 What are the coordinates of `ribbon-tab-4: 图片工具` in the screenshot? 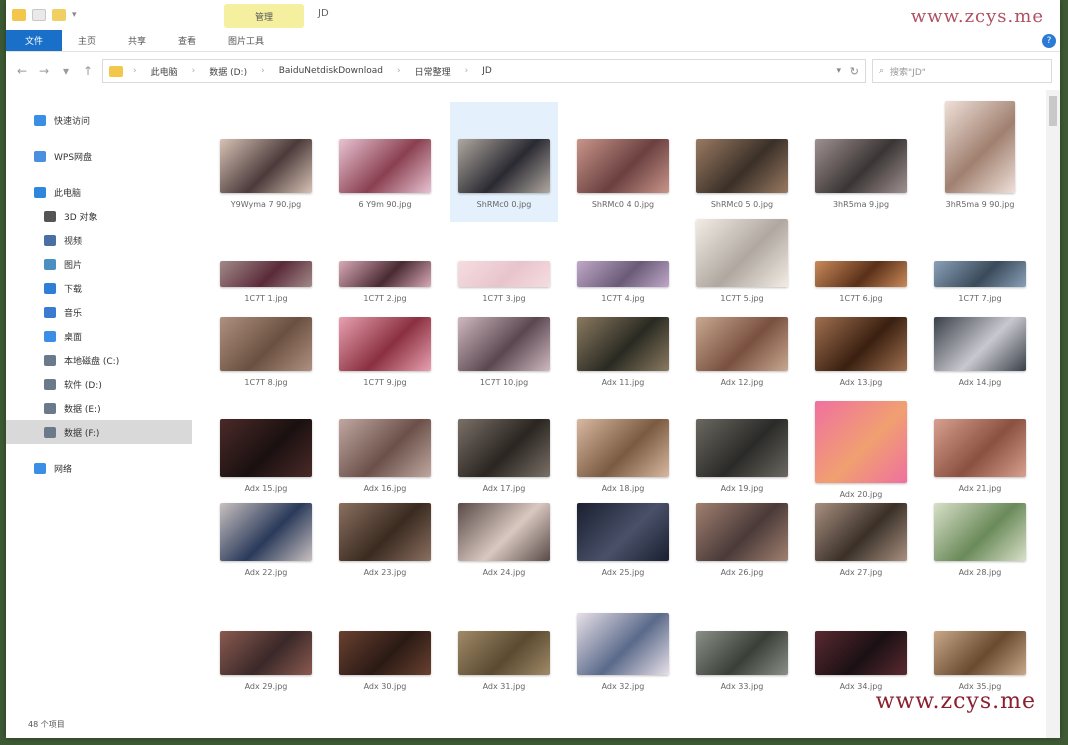 It's located at (246, 40).